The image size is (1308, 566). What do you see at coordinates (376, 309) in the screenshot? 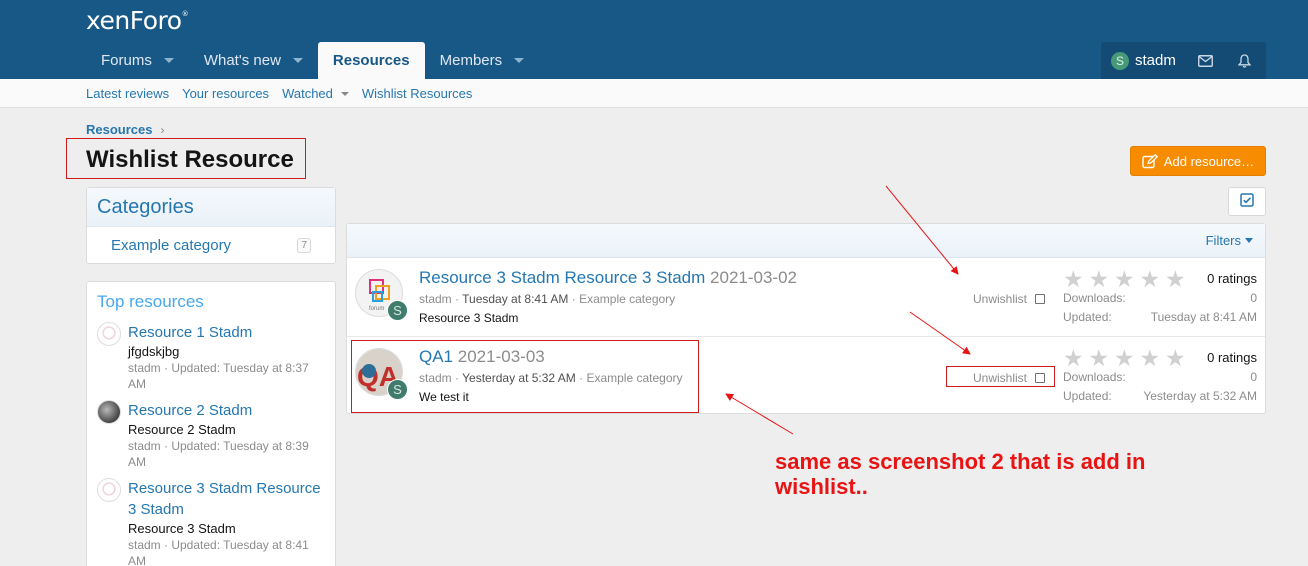
I see `svg-text: forum` at bounding box center [376, 309].